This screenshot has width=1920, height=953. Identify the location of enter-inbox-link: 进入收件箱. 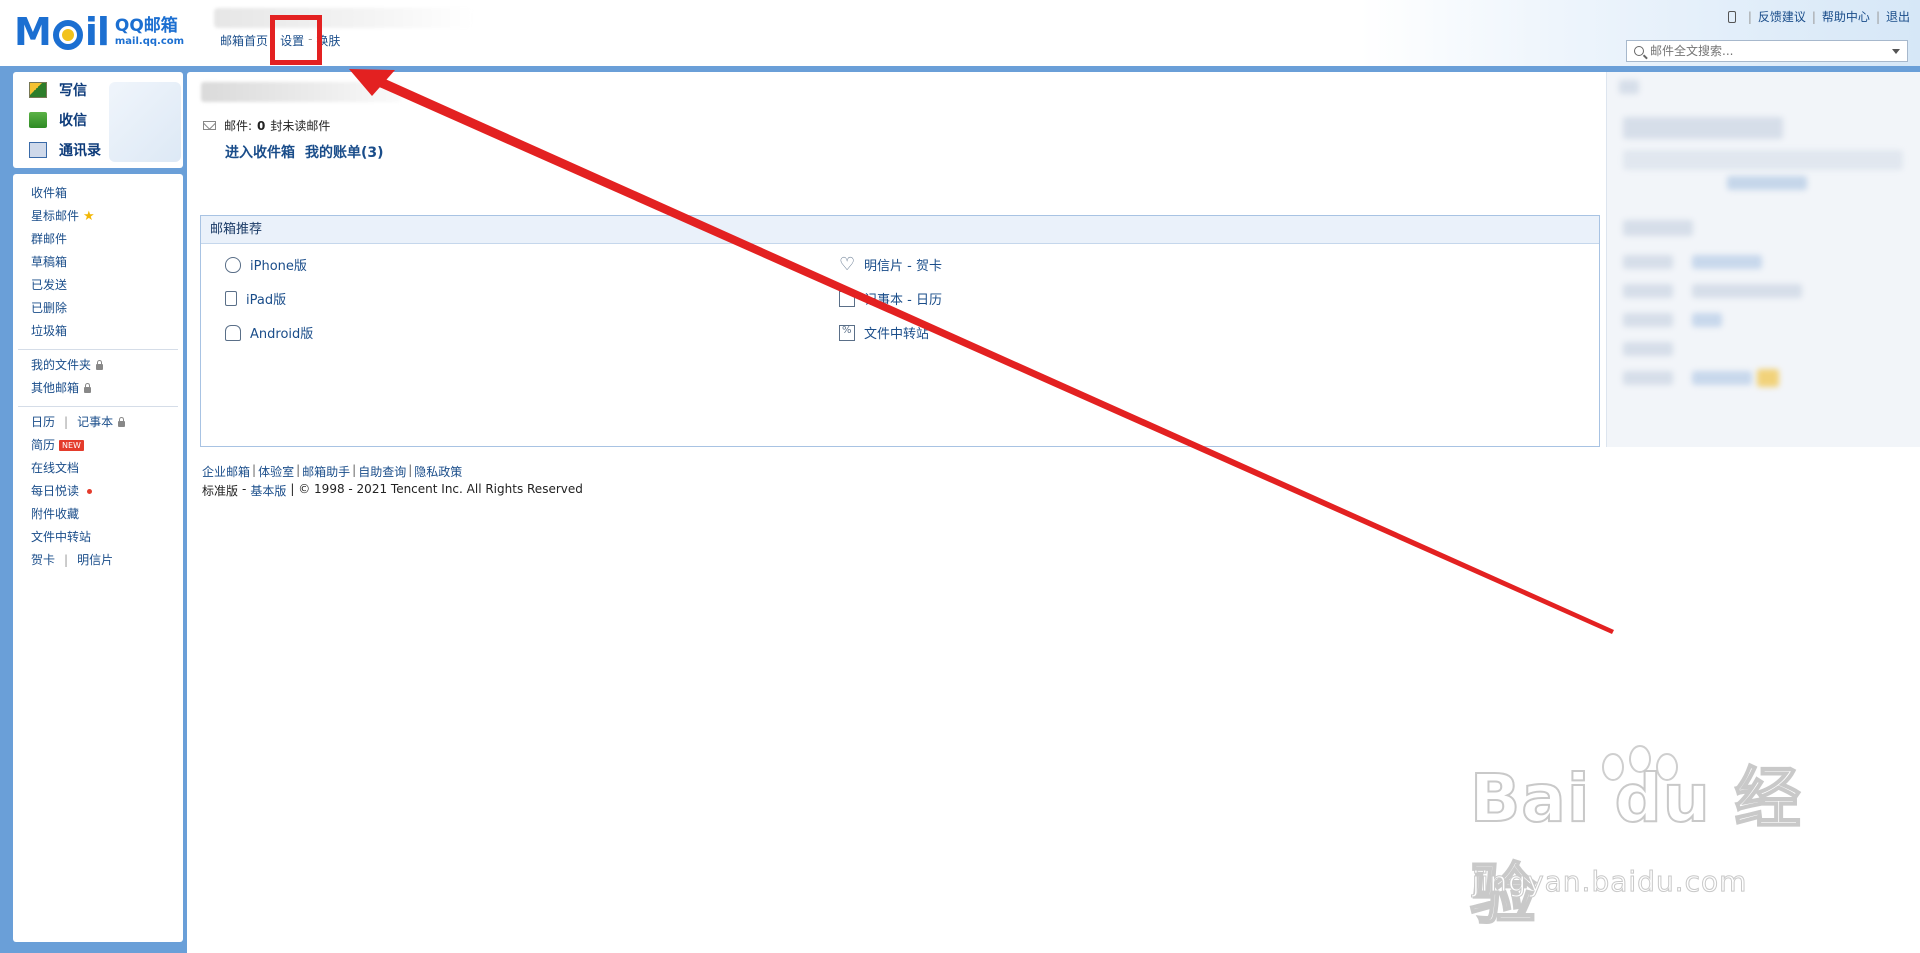
(260, 152).